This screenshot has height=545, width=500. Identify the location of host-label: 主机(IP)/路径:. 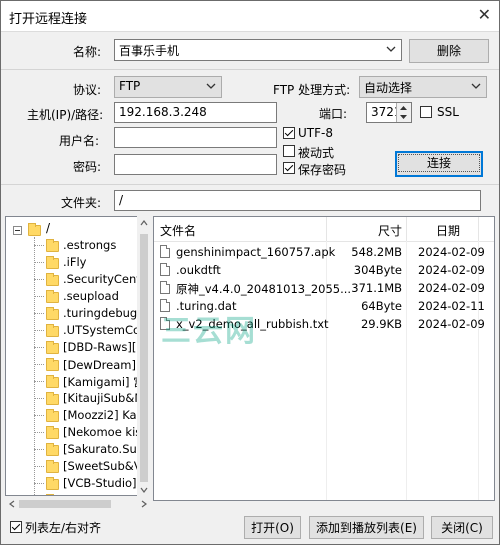
(65, 115).